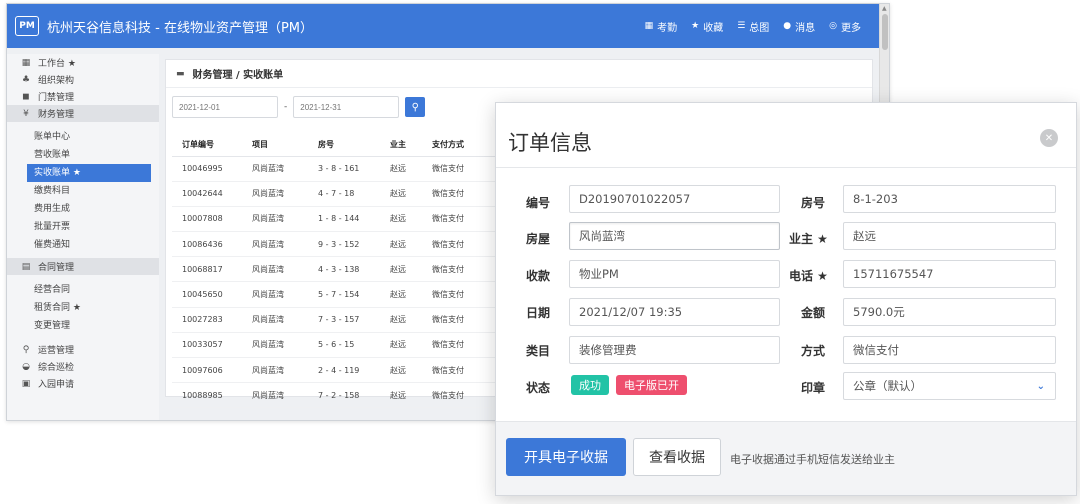 This screenshot has height=504, width=1080. Describe the element at coordinates (26, 366) in the screenshot. I see `car-icon: ◒` at that location.